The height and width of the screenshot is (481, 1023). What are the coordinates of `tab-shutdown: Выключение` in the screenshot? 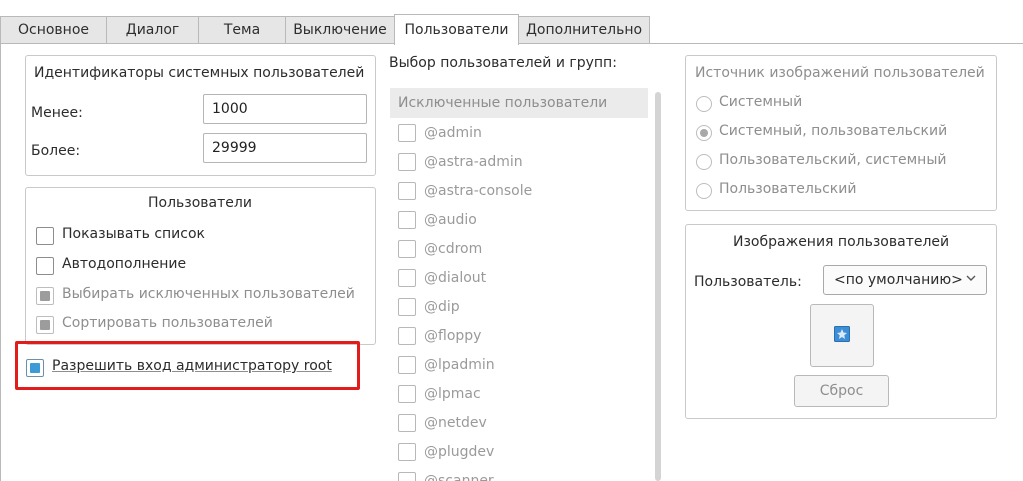 It's located at (340, 29).